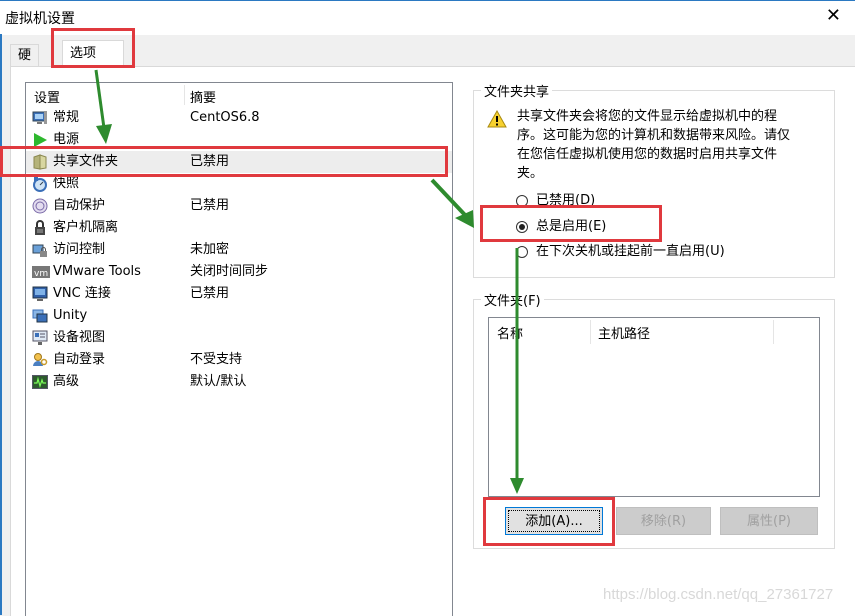 The height and width of the screenshot is (616, 855). What do you see at coordinates (70, 315) in the screenshot?
I see `item-name: Unity` at bounding box center [70, 315].